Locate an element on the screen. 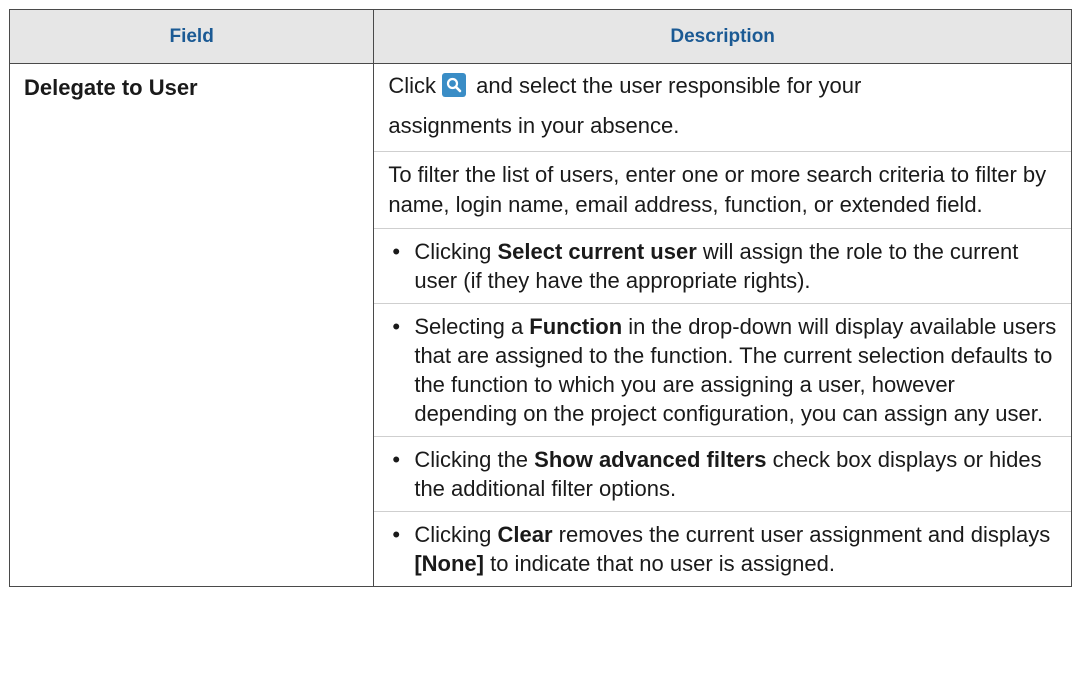 Image resolution: width=1081 pixels, height=697 pixels. bold-term: Show advanced filters is located at coordinates (650, 459).